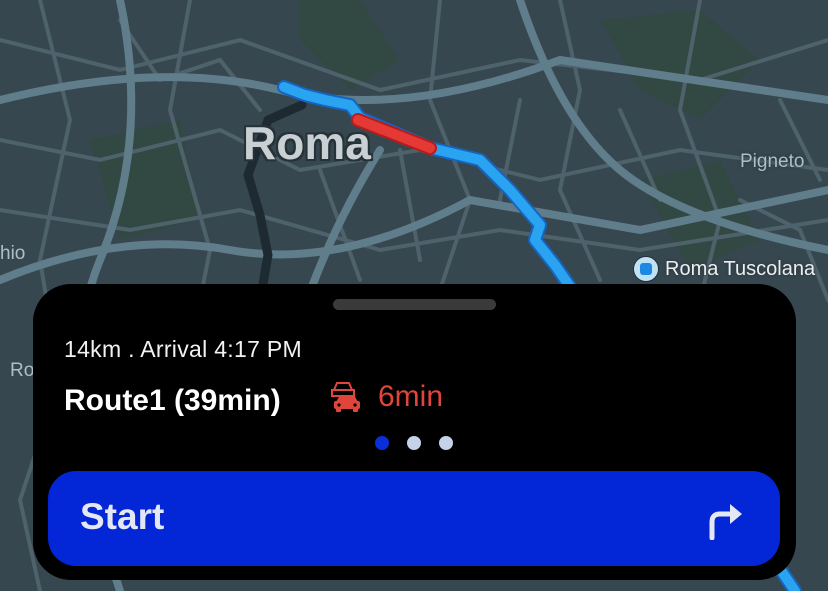 This screenshot has width=828, height=591. Describe the element at coordinates (183, 349) in the screenshot. I see `route-info: 14km . Arrival 4:17 PM` at that location.